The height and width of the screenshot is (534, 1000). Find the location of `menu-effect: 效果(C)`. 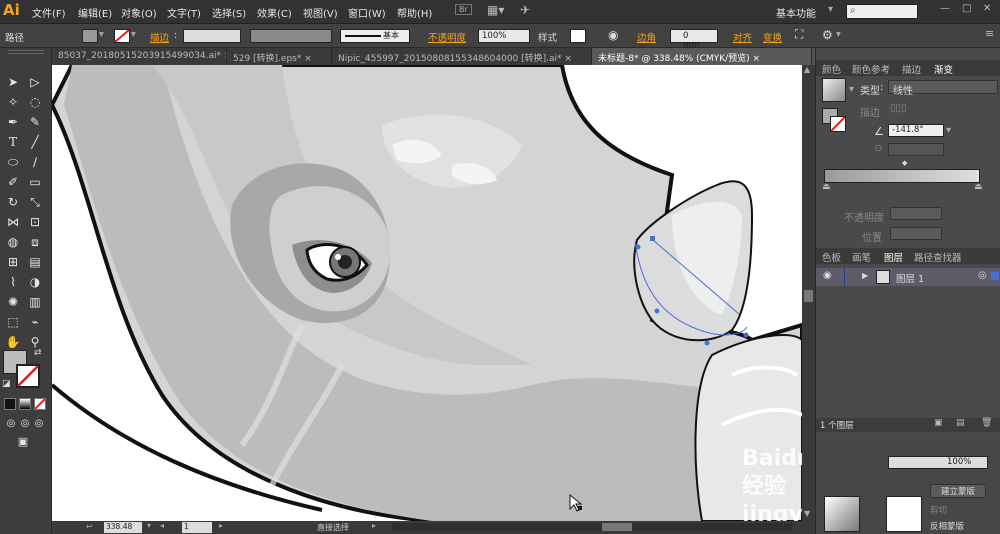

menu-effect: 效果(C) is located at coordinates (274, 12).